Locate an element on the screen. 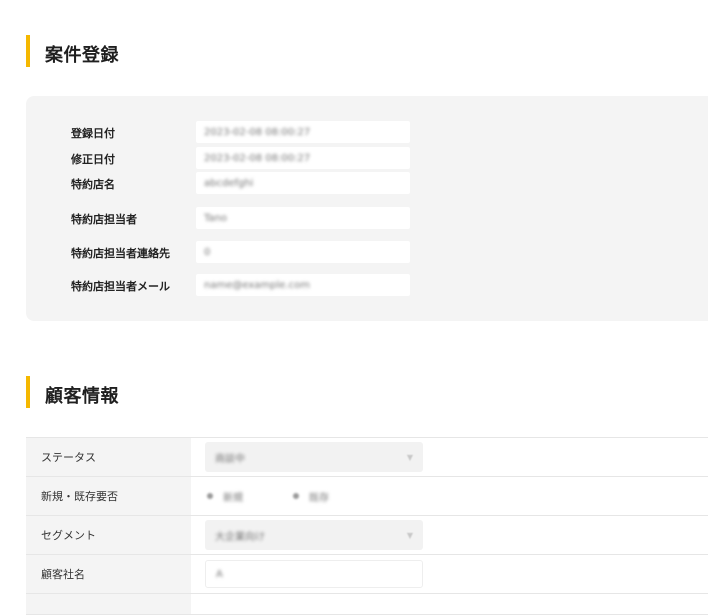  dealer-contact-person-field: Tano is located at coordinates (303, 218).